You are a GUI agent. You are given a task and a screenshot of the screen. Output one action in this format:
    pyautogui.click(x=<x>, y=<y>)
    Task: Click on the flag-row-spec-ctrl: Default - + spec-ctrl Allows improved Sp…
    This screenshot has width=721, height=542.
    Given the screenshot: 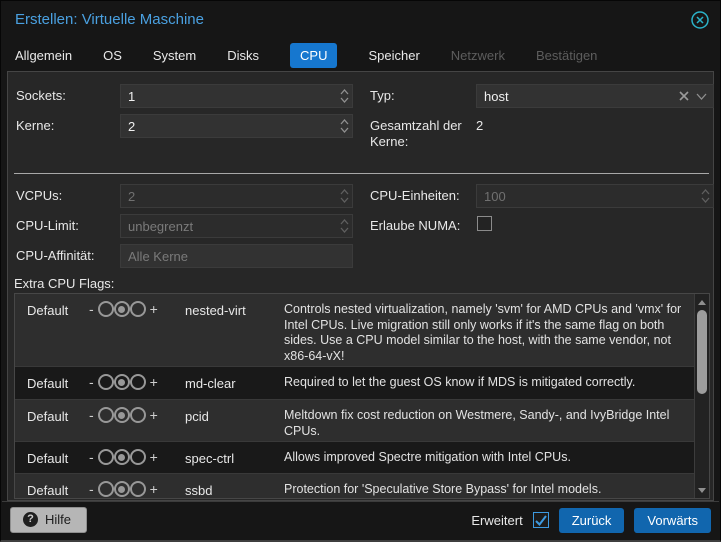 What is the action you would take?
    pyautogui.click(x=362, y=458)
    